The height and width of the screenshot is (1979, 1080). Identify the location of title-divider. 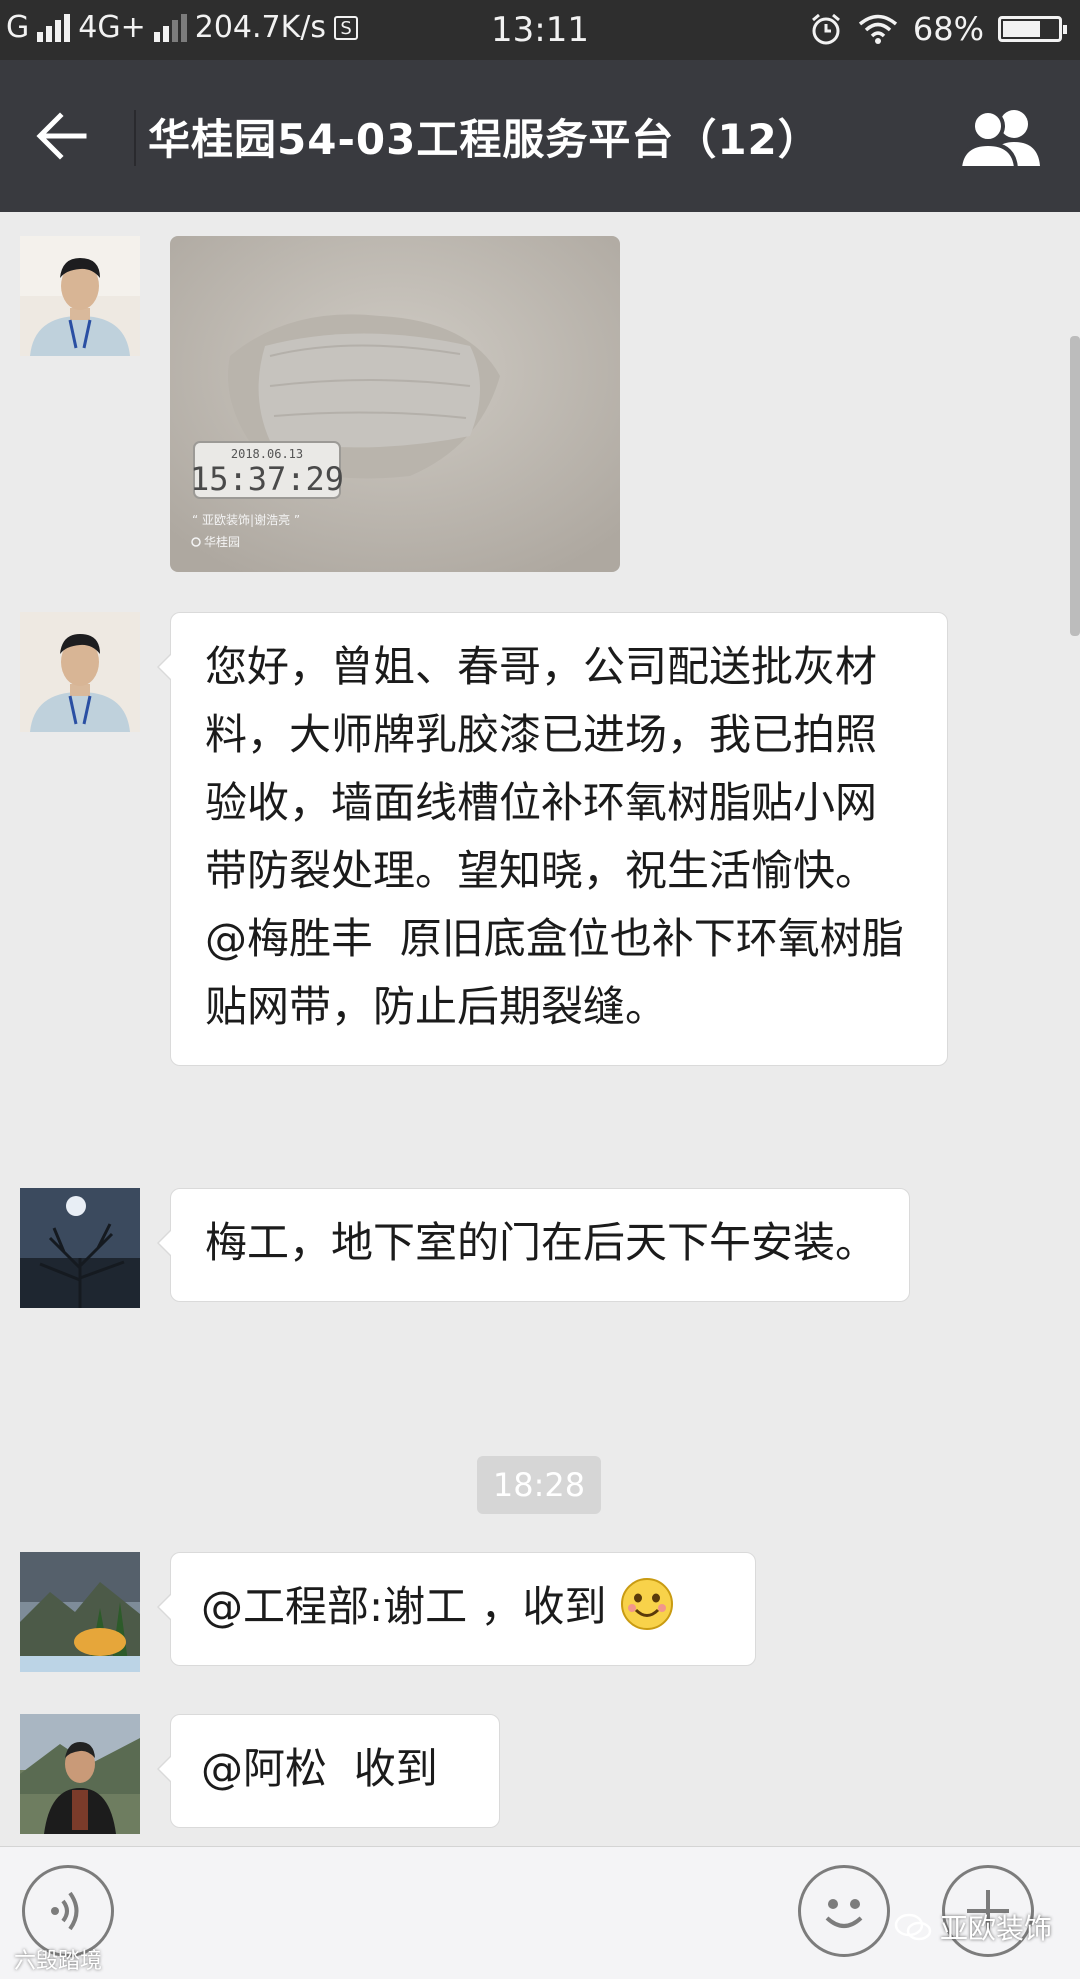
(135, 138).